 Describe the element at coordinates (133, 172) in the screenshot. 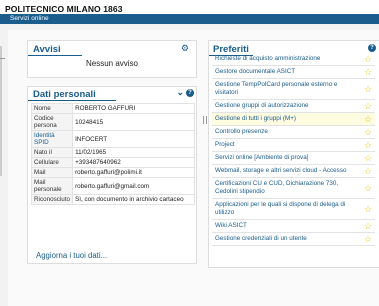

I see `field-value: roberto.gaffuri@polimi.it` at that location.